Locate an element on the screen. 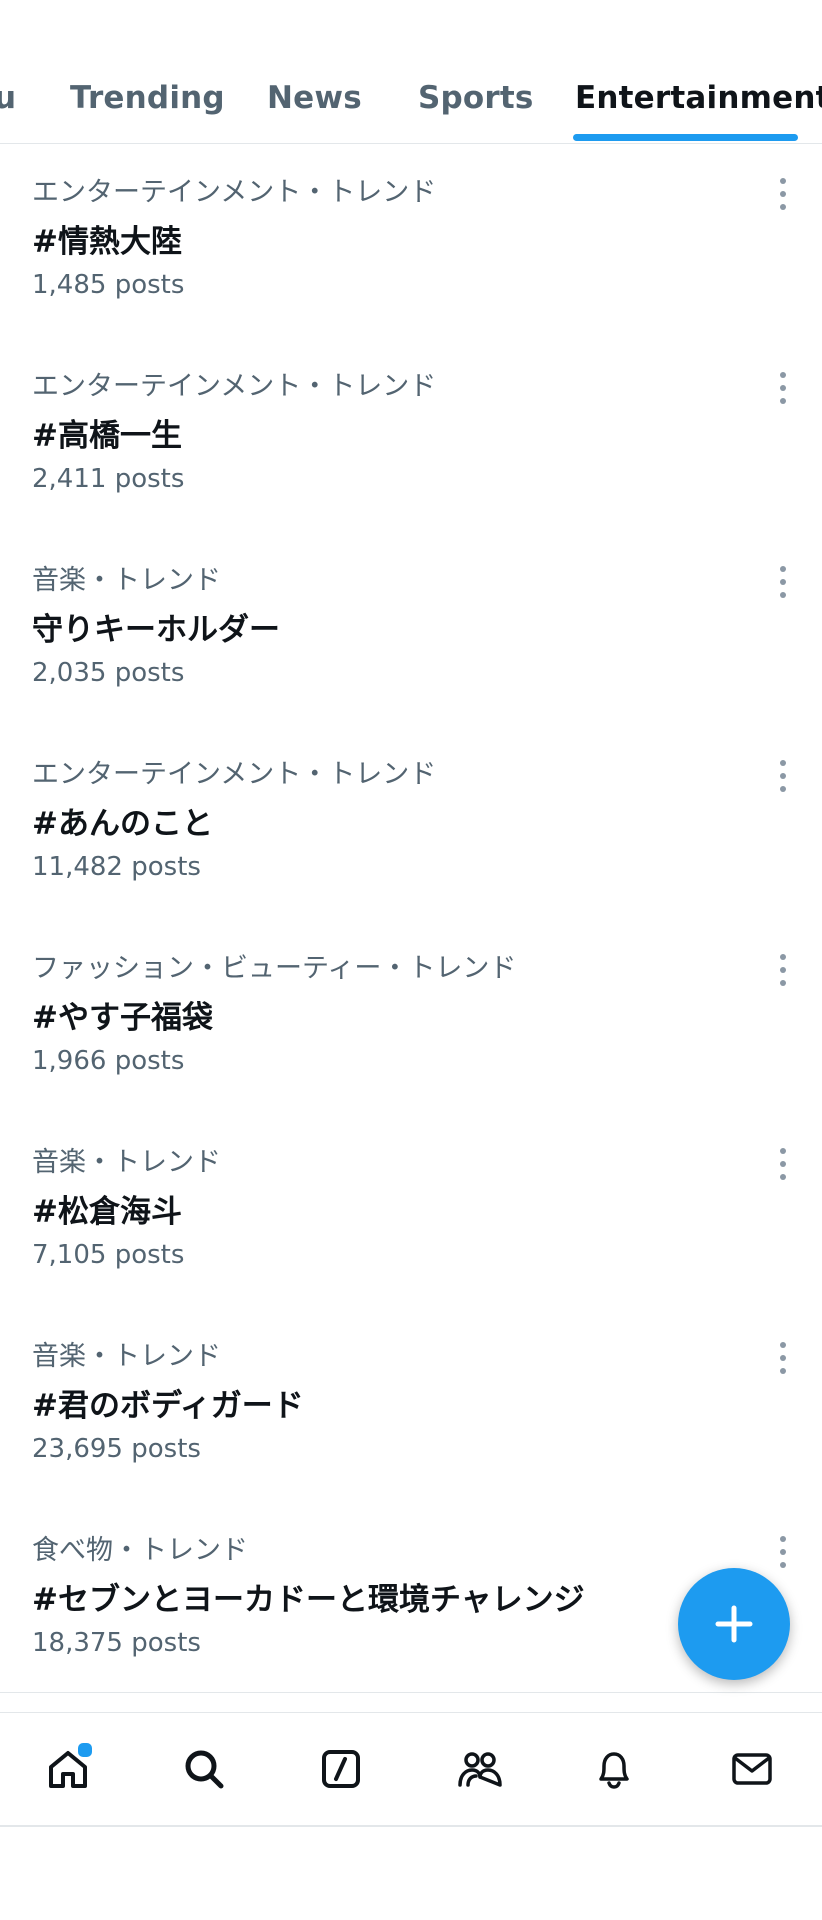 The width and height of the screenshot is (822, 1920). trend-post-count: 7,105 posts is located at coordinates (108, 1255).